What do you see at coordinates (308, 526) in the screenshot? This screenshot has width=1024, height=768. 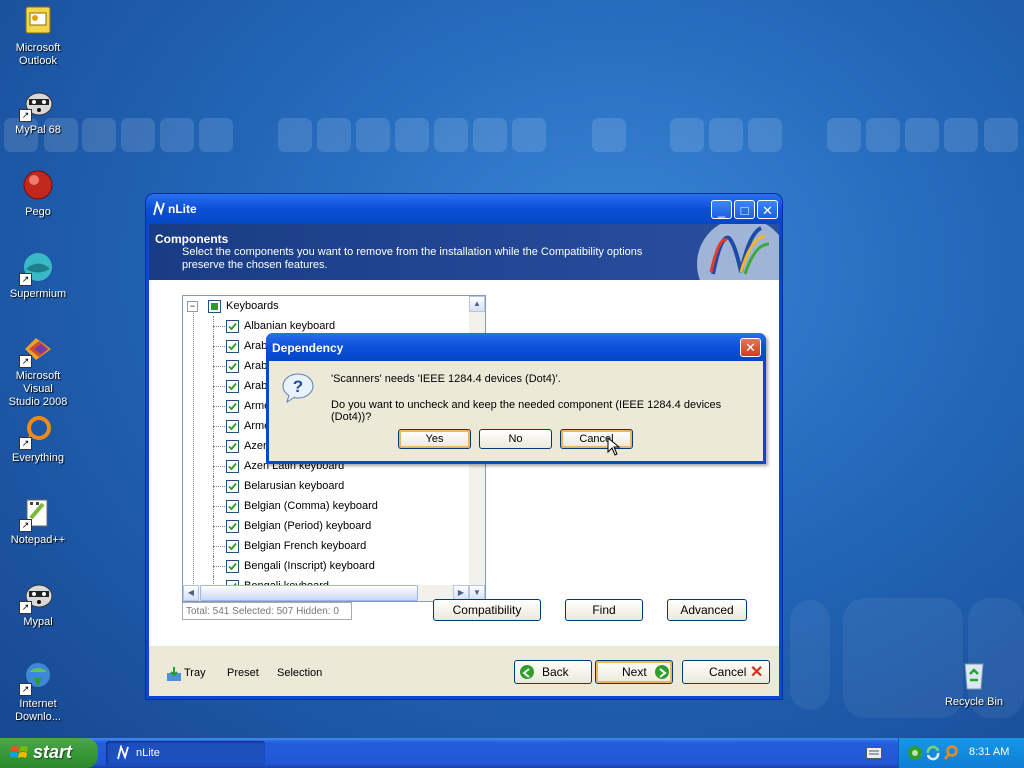 I see `tree-item-label: Belgian (Period) keyboard` at bounding box center [308, 526].